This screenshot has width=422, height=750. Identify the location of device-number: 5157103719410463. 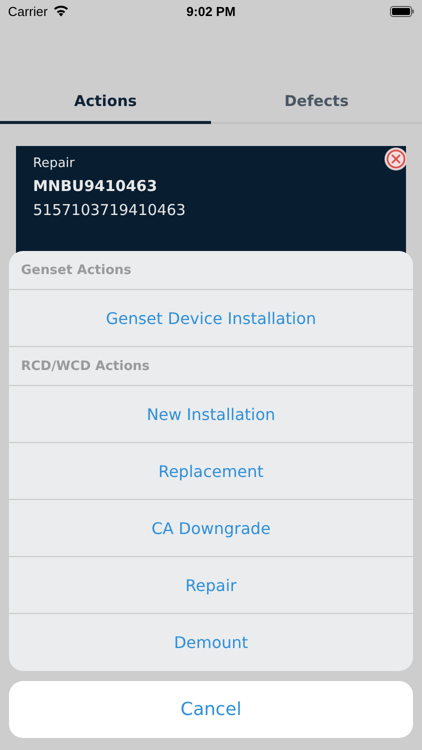
(110, 210).